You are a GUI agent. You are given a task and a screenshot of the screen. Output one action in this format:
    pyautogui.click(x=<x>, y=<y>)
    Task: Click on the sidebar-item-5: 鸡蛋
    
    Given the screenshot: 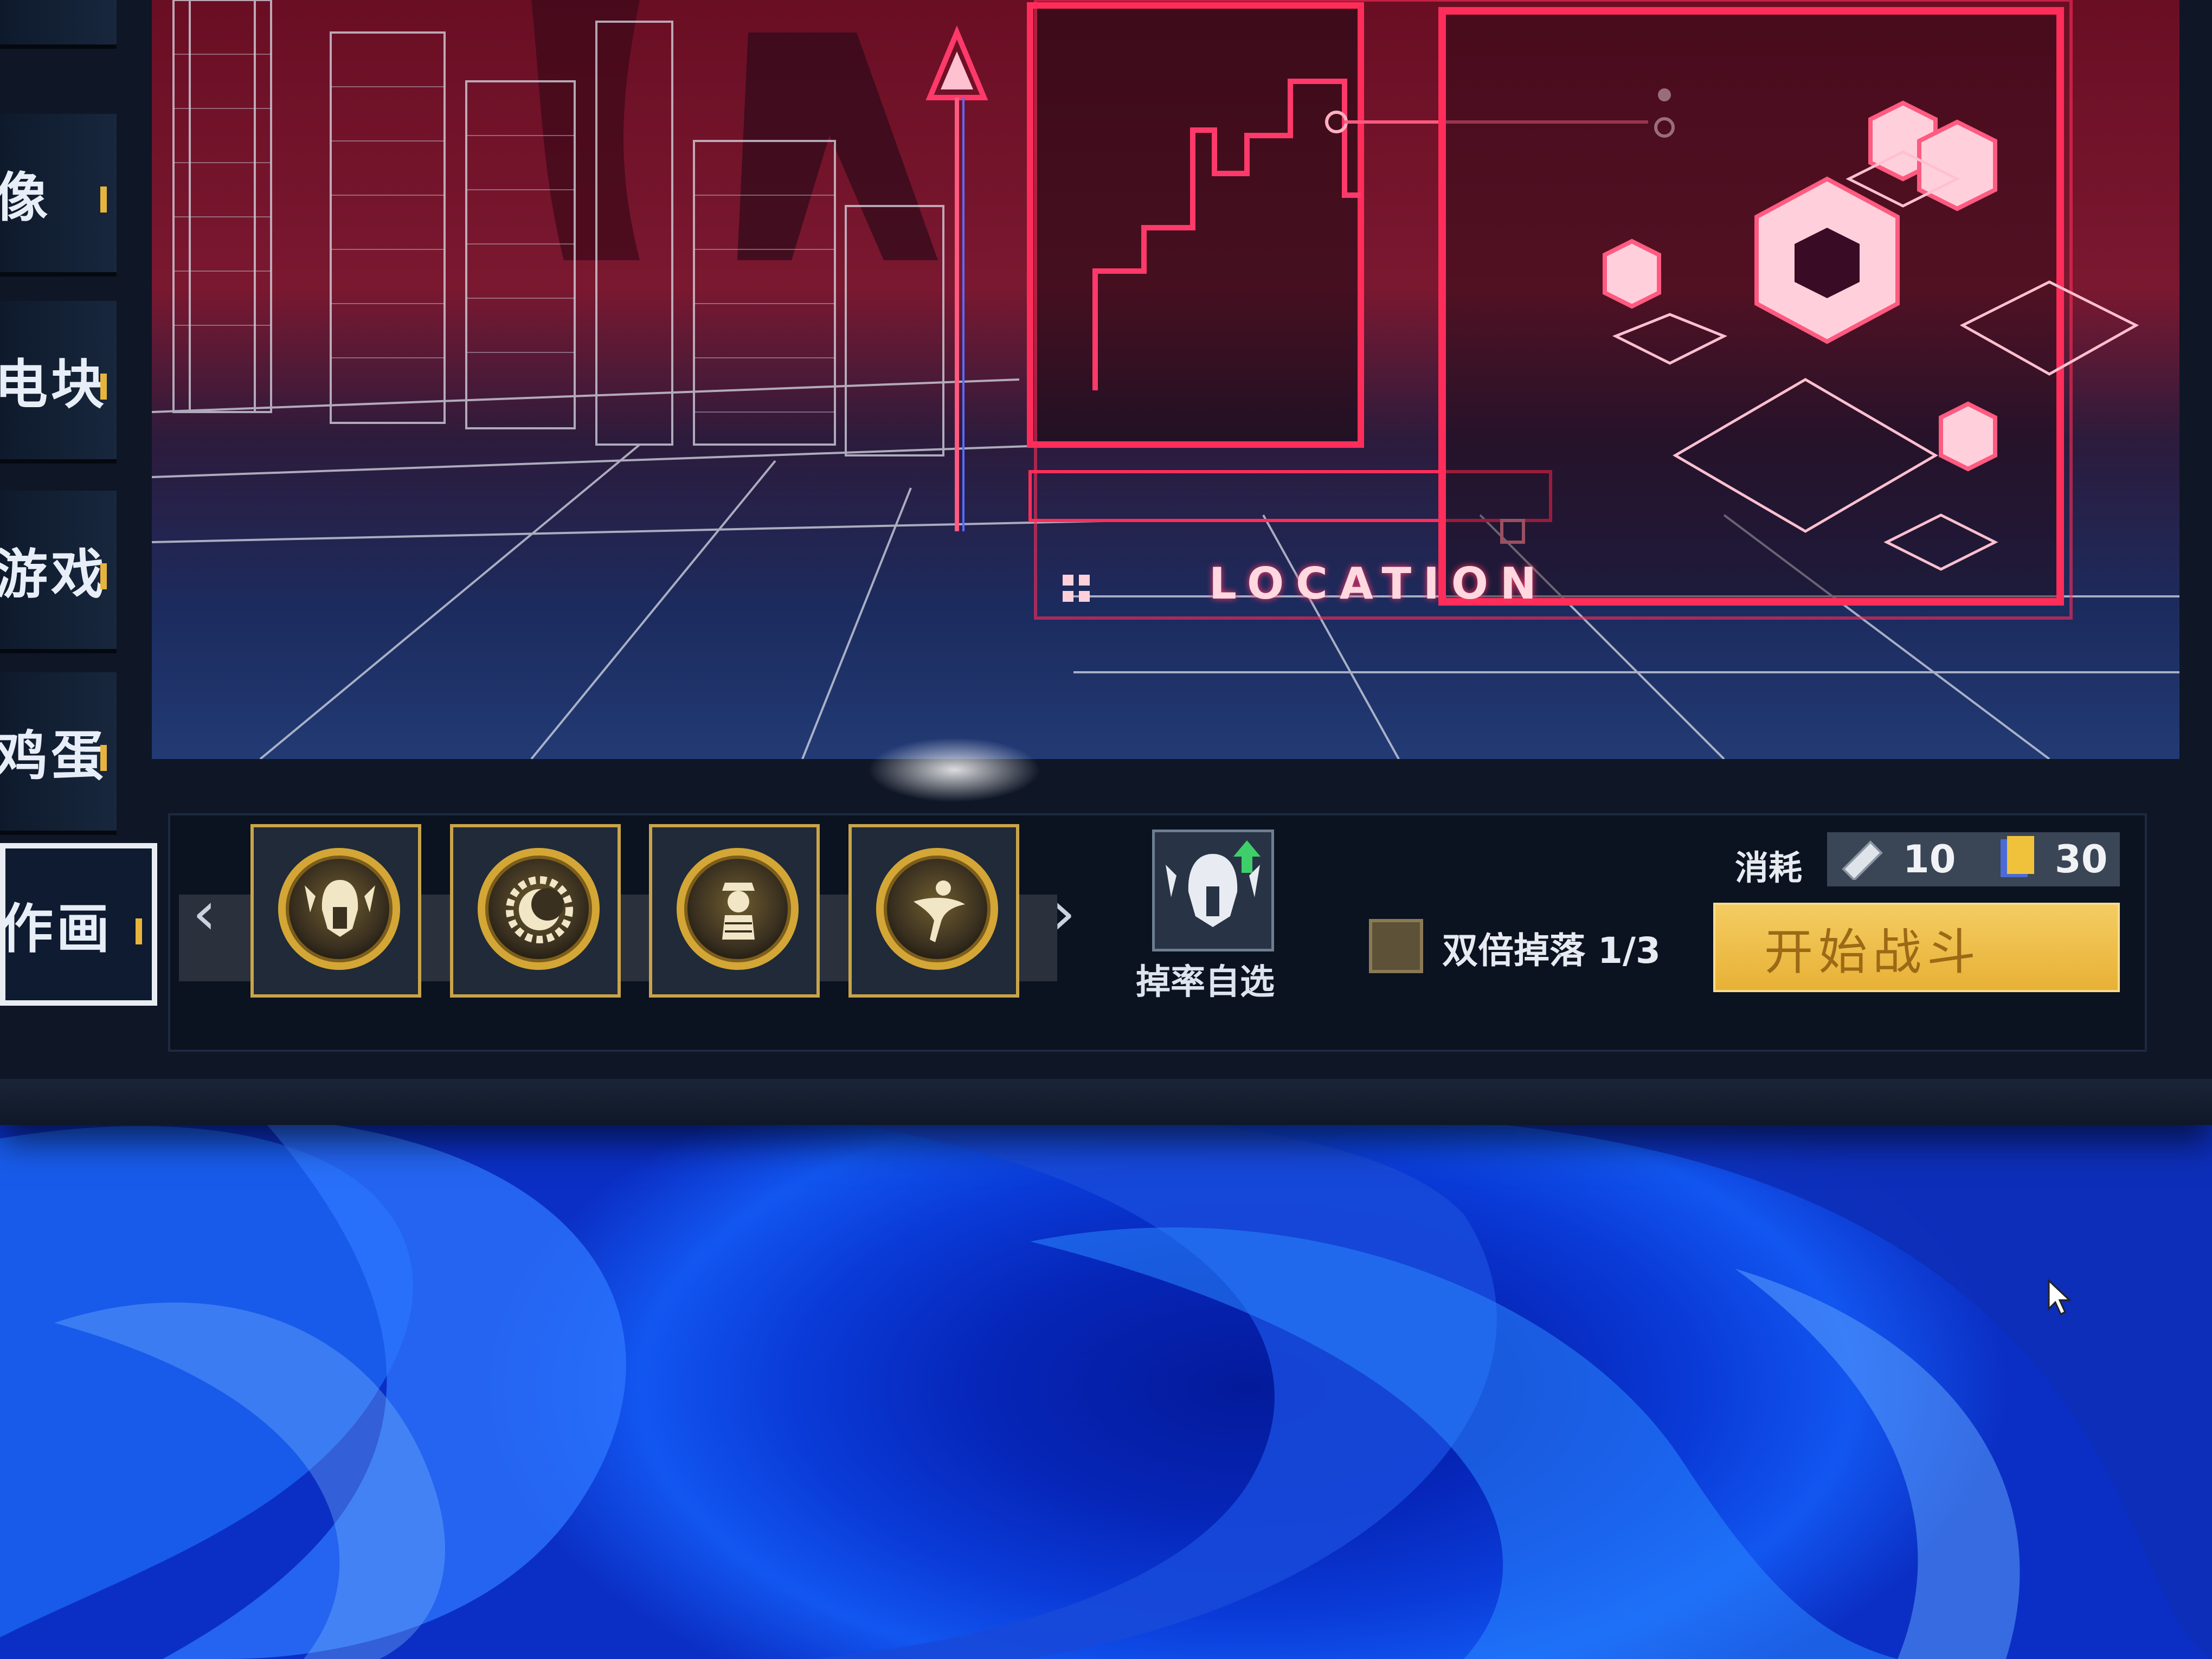 What is the action you would take?
    pyautogui.click(x=58, y=753)
    